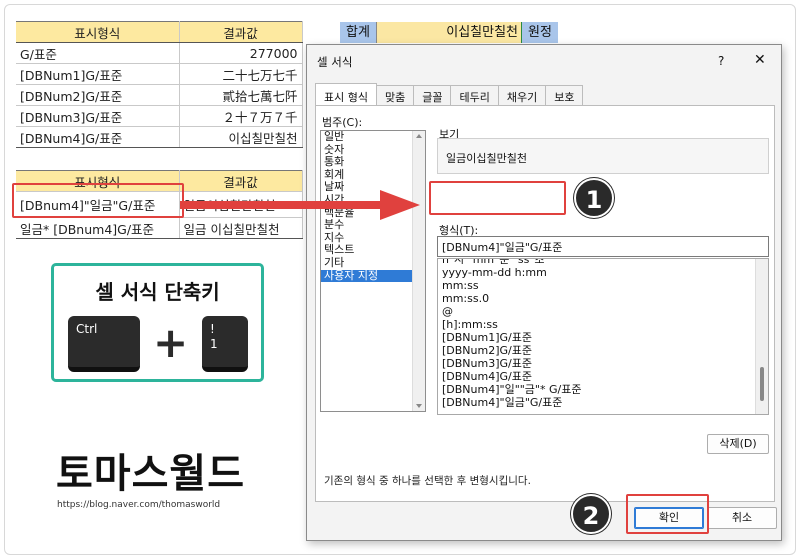 This screenshot has width=800, height=559. Describe the element at coordinates (603, 246) in the screenshot. I see `format-input` at that location.